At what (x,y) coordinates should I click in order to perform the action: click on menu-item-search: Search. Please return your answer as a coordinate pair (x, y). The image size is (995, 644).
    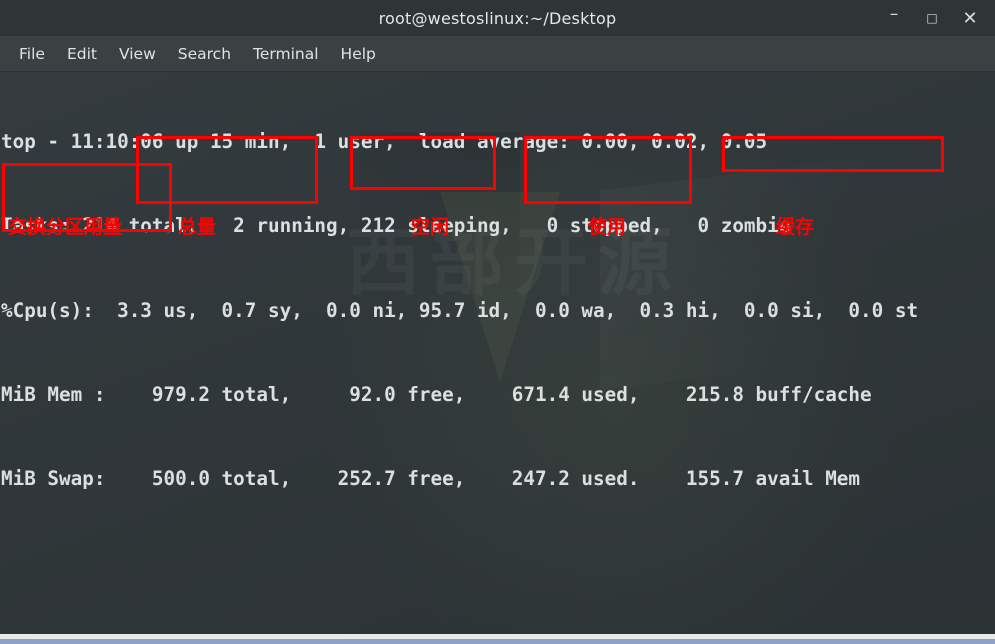
    Looking at the image, I should click on (204, 54).